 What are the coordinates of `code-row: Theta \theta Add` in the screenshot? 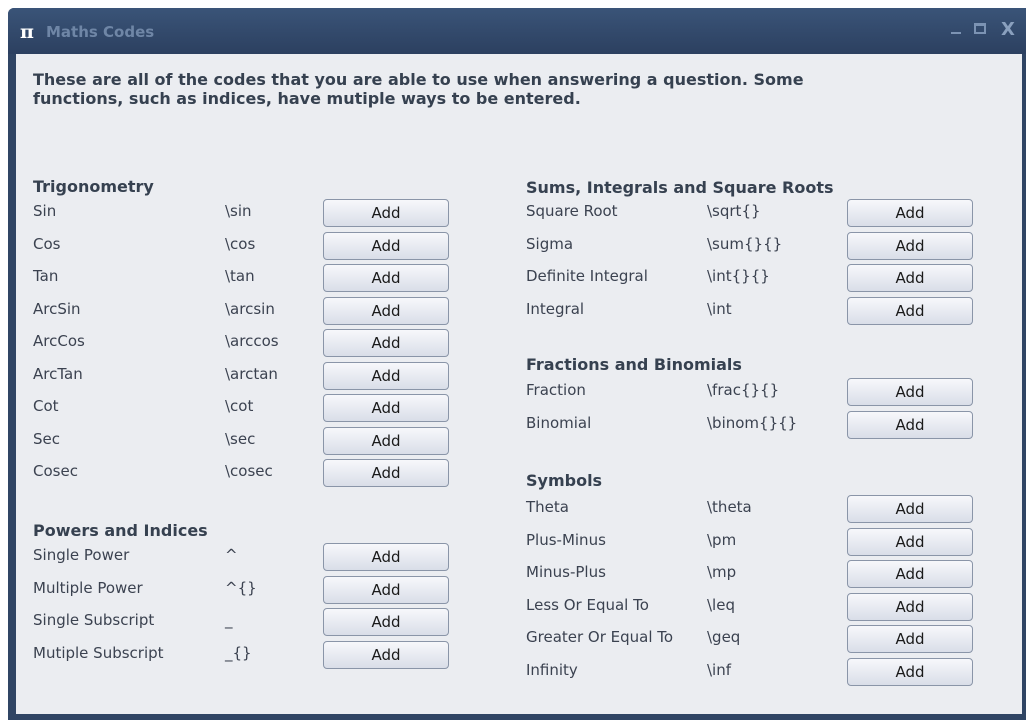 It's located at (756, 510).